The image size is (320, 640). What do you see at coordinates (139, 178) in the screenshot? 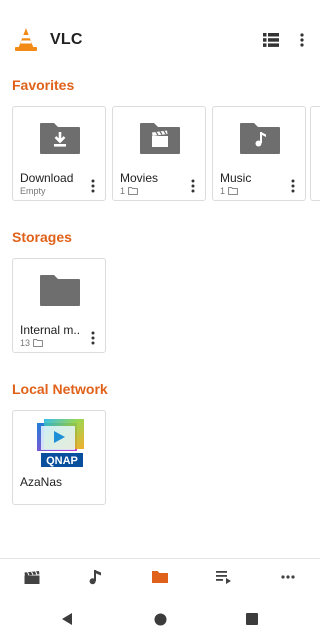
I see `card-label: Movies` at bounding box center [139, 178].